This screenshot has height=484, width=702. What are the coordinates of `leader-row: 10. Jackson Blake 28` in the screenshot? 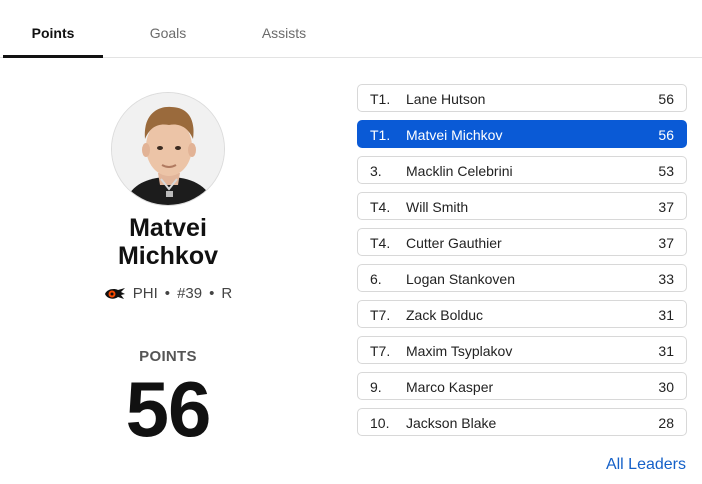 It's located at (522, 422).